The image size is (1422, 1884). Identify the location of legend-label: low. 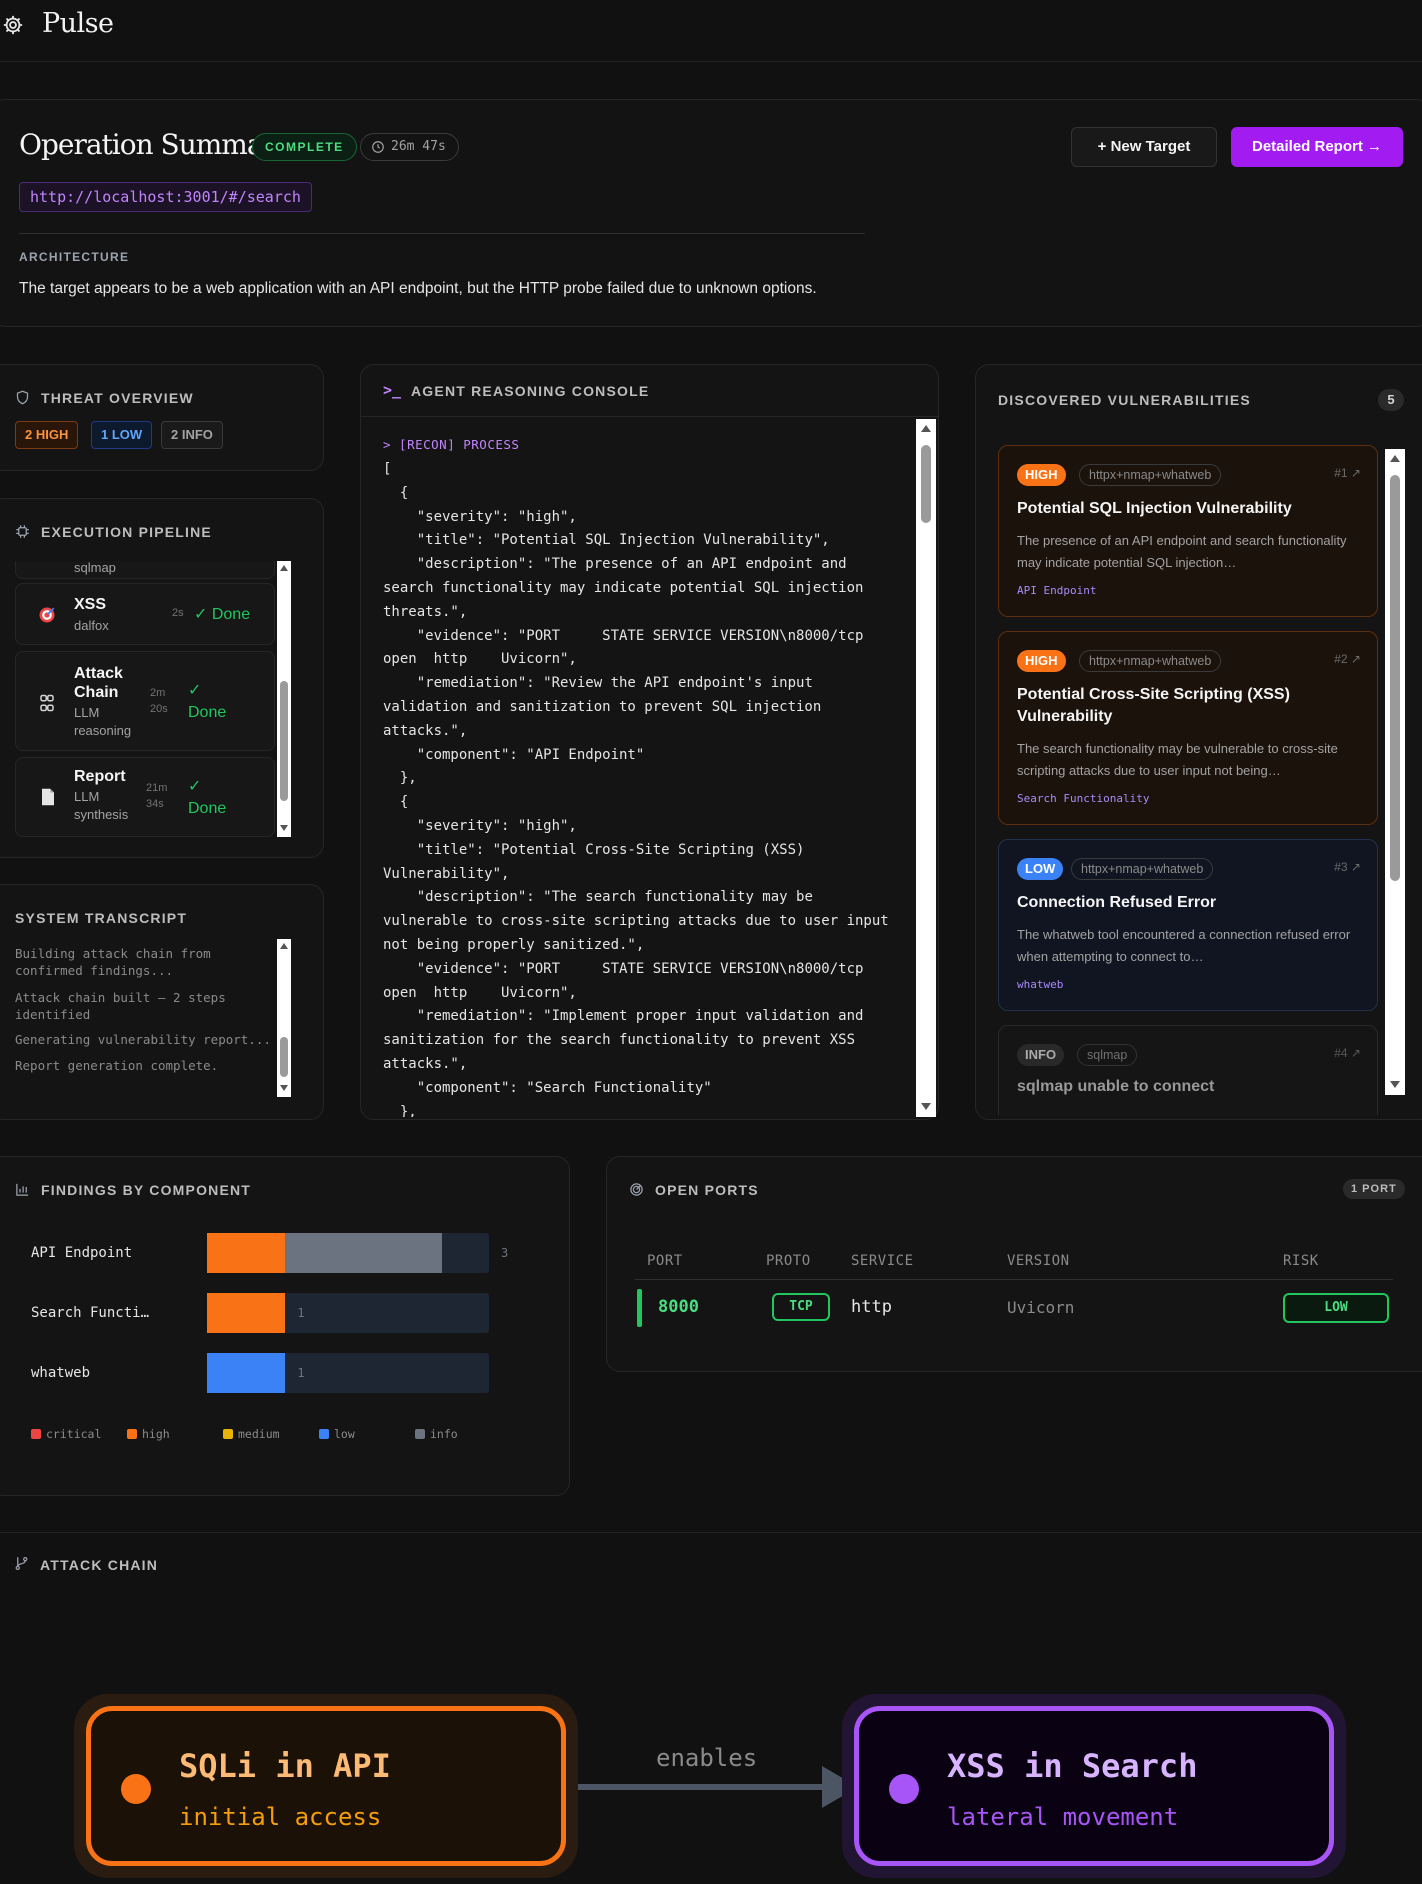
(344, 1434).